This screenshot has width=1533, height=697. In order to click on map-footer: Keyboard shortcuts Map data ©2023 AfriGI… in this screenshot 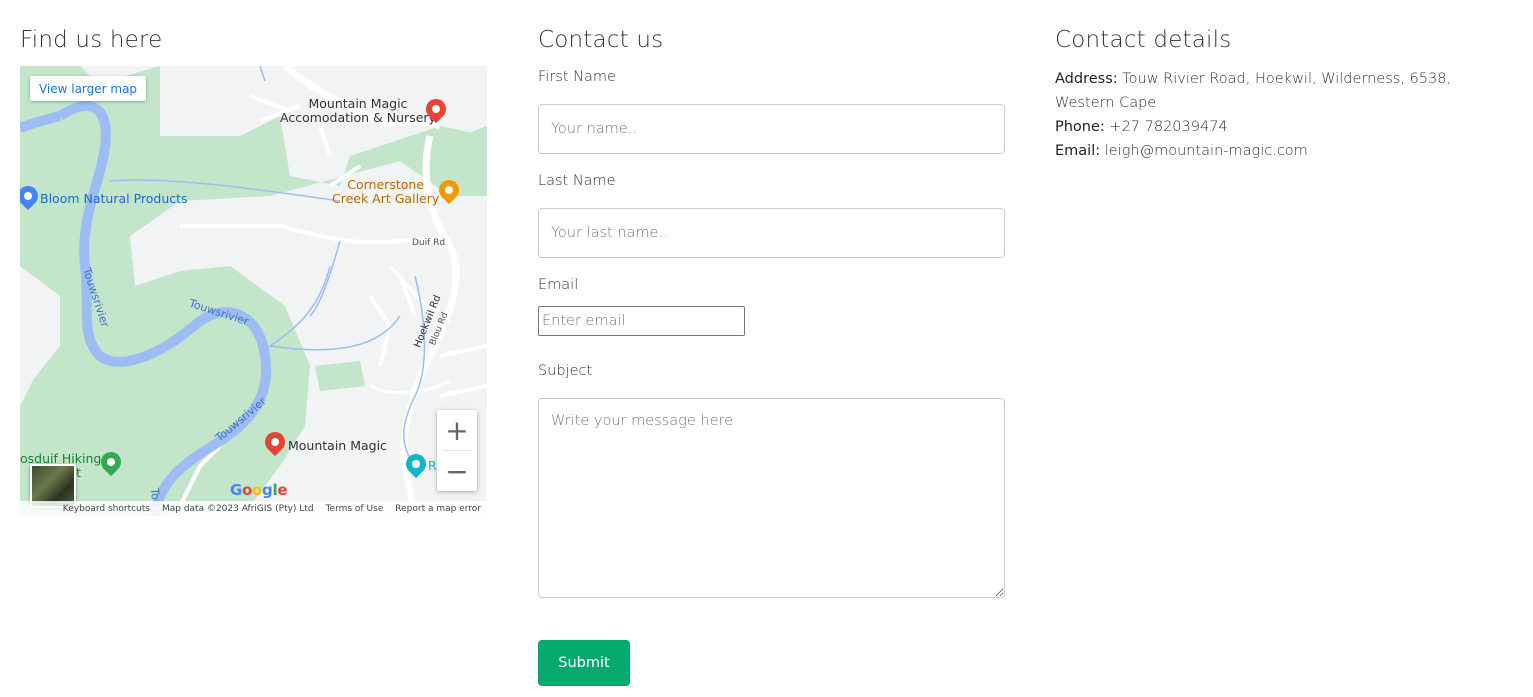, I will do `click(253, 508)`.